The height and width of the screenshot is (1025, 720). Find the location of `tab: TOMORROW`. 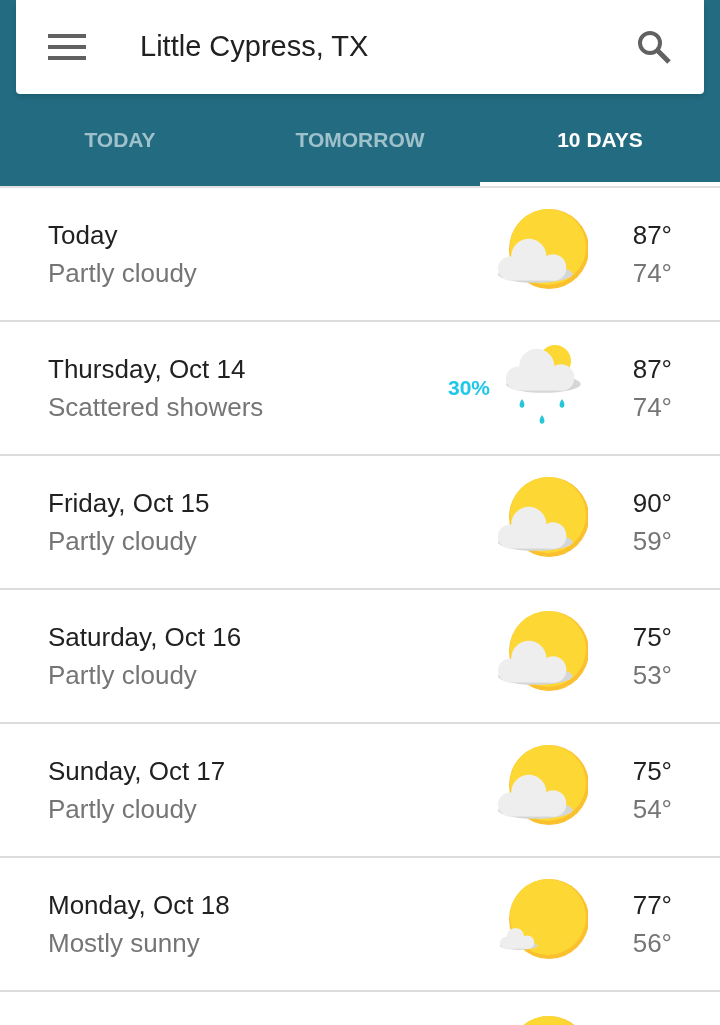

tab: TOMORROW is located at coordinates (360, 140).